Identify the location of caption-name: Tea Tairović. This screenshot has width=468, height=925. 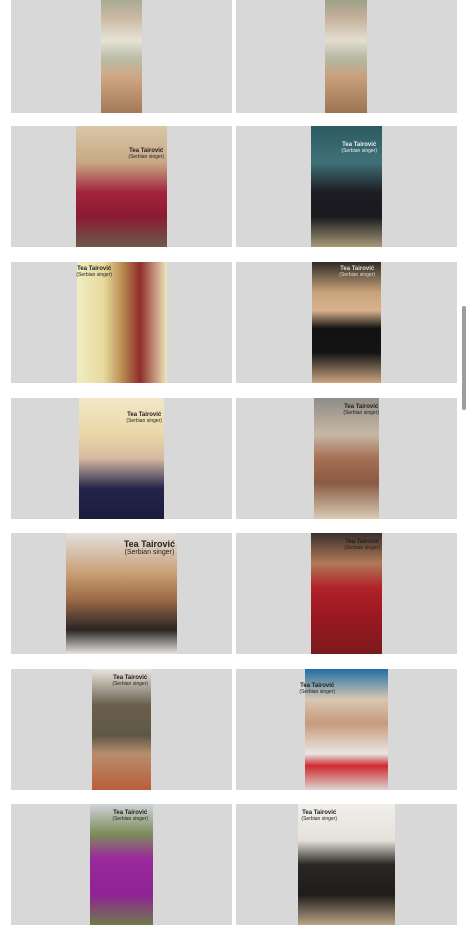
(149, 544).